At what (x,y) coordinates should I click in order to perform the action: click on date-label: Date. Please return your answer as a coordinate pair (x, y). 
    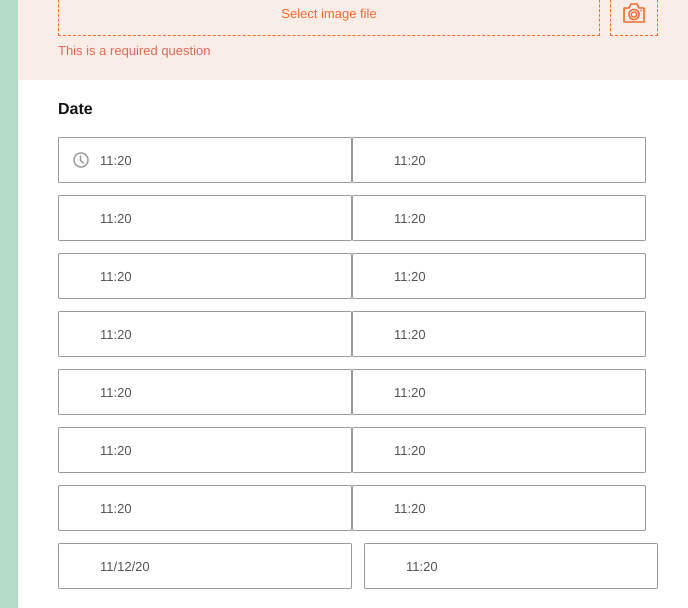
    Looking at the image, I should click on (76, 110).